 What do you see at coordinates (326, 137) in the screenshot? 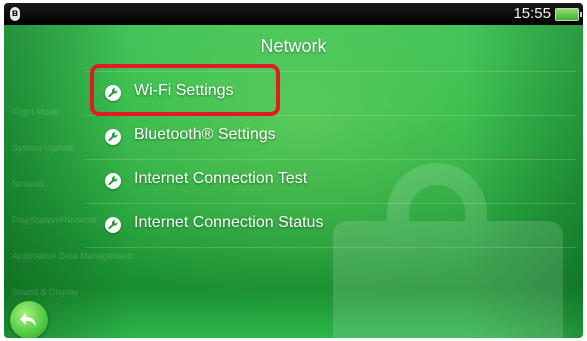
I see `menu-item-bluetooth-settings: Bluetooth® Settings` at bounding box center [326, 137].